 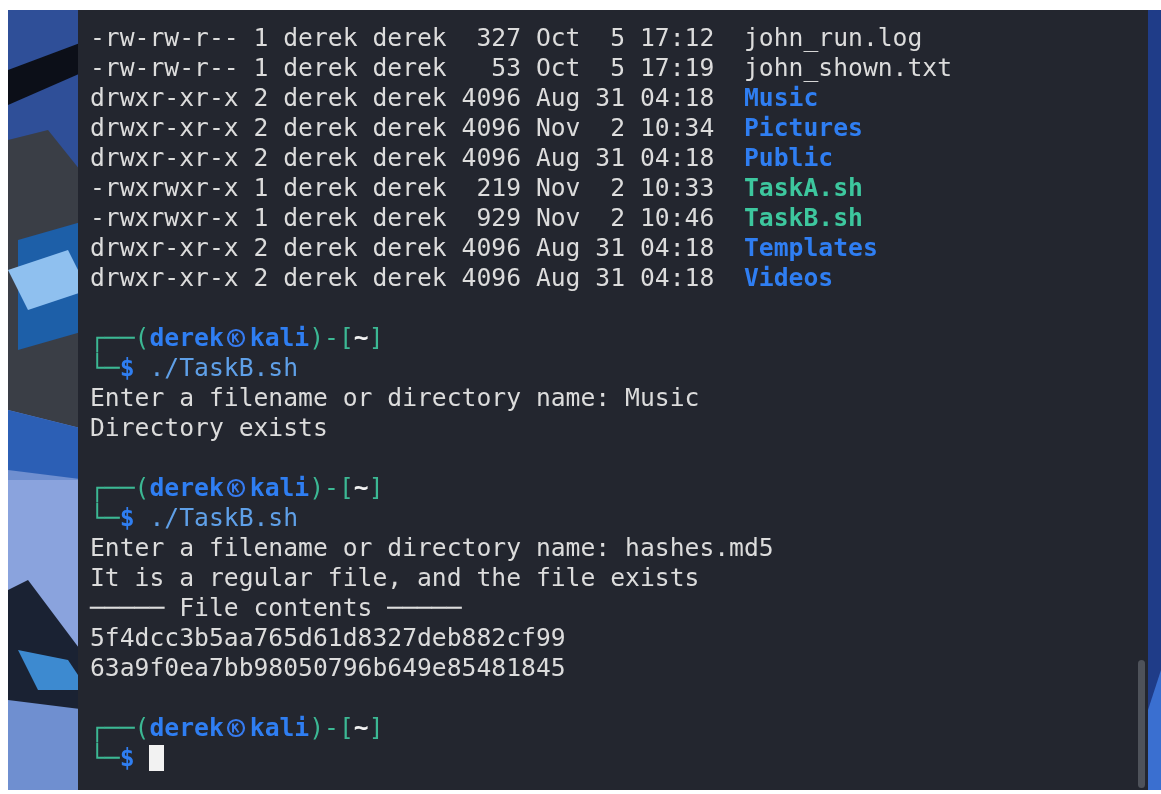 I want to click on scrollbar-thumb, so click(x=1141, y=724).